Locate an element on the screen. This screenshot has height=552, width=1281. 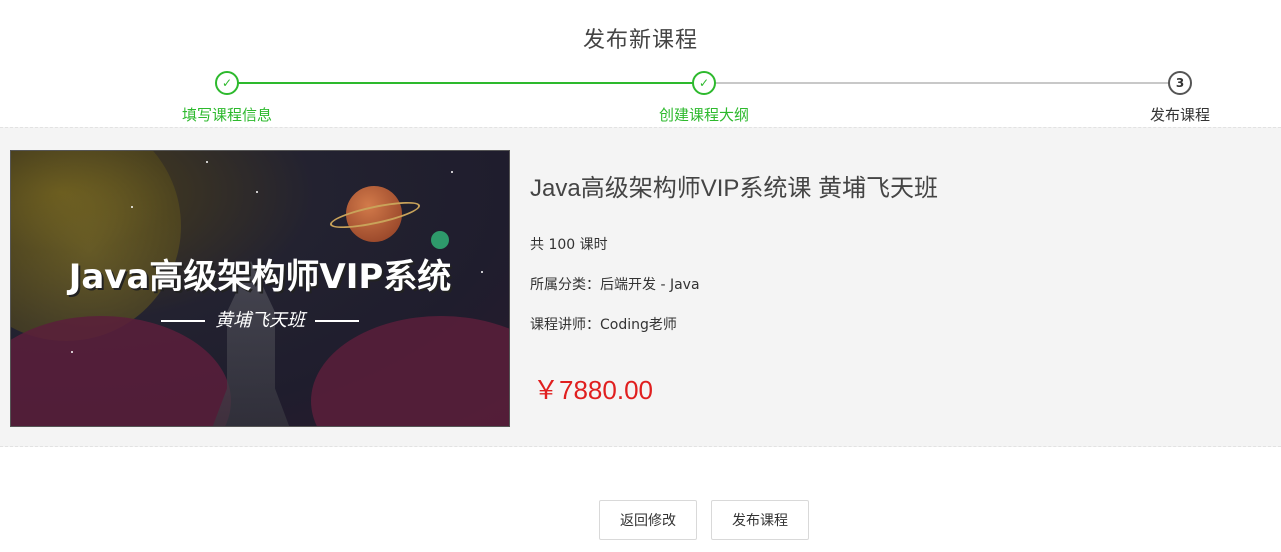
step-1-label: 填写课程信息 is located at coordinates (226, 115).